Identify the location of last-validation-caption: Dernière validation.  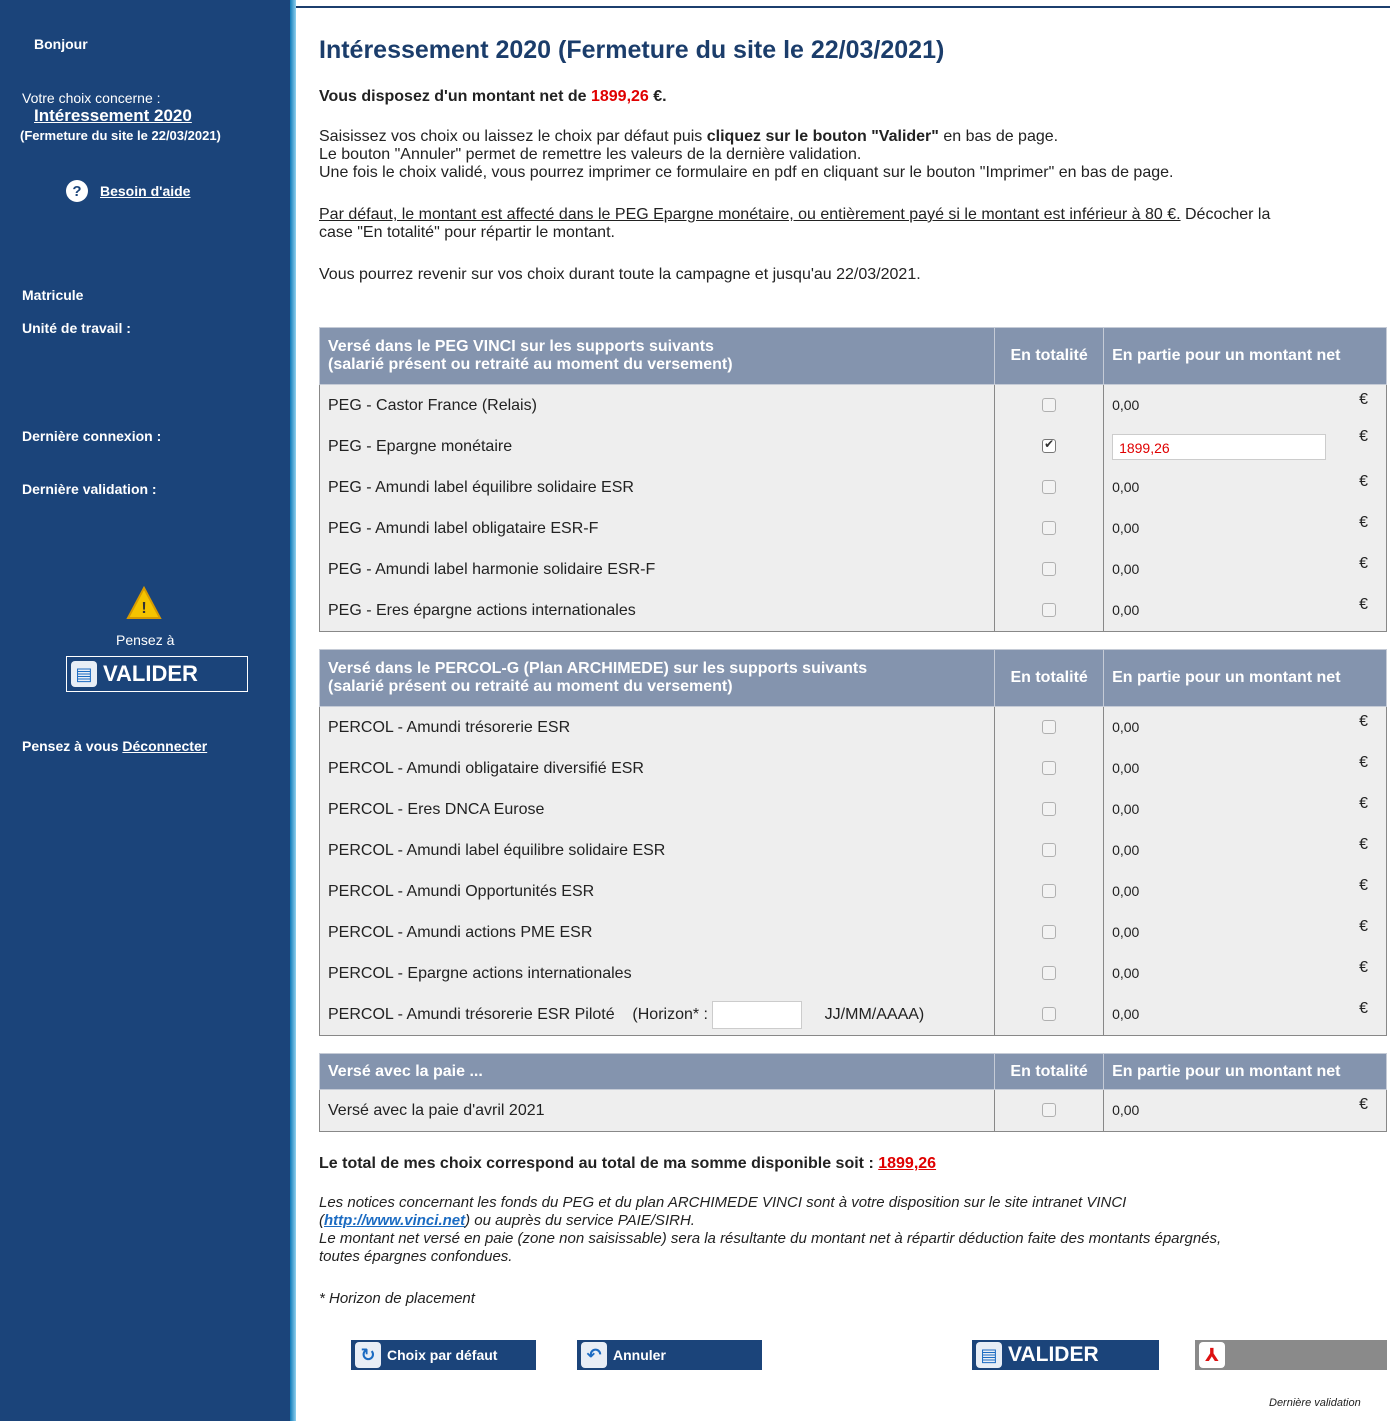
(1315, 1403).